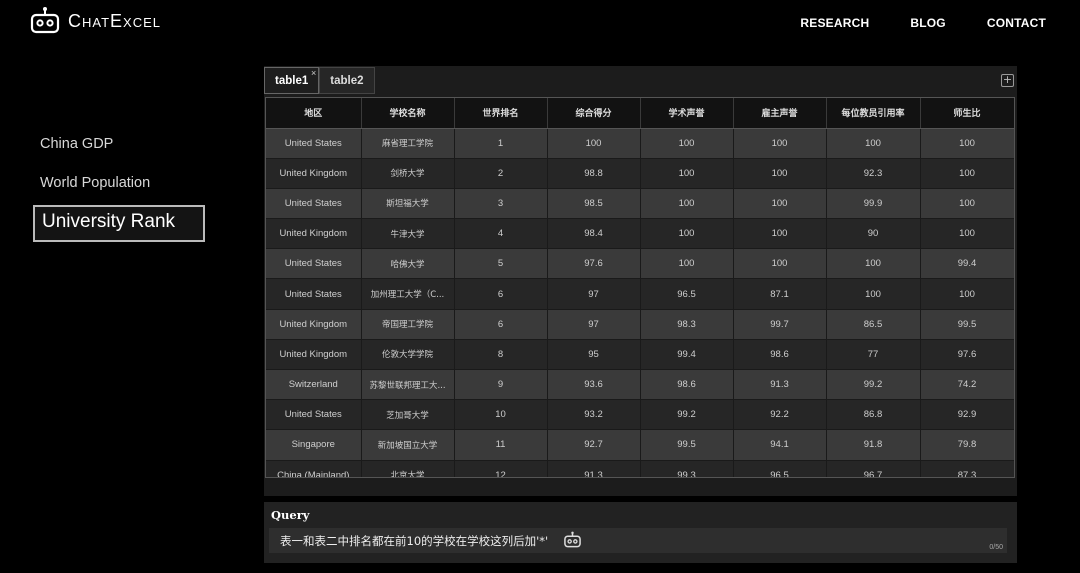 This screenshot has width=1080, height=573. Describe the element at coordinates (594, 445) in the screenshot. I see `table-cell: 92.7` at that location.